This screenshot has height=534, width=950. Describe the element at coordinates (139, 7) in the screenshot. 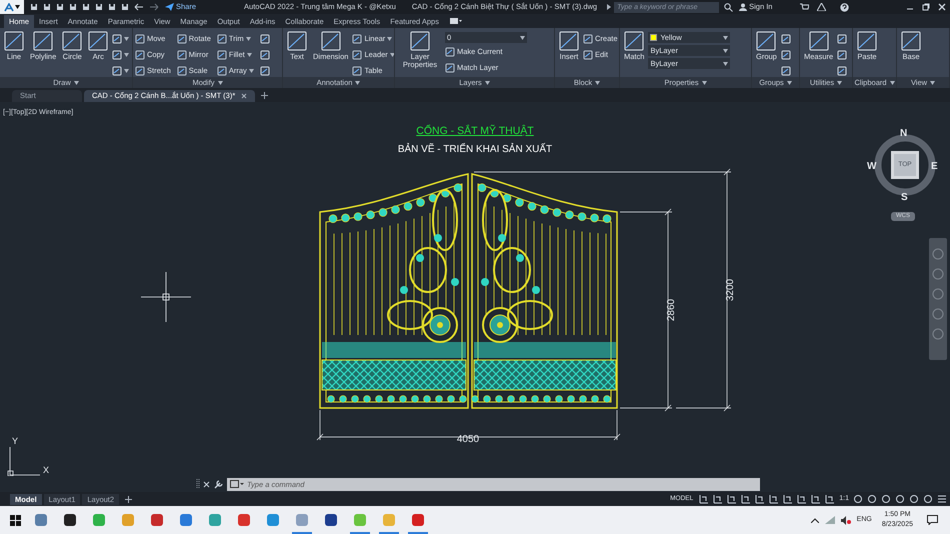

I see `undo-icon` at that location.